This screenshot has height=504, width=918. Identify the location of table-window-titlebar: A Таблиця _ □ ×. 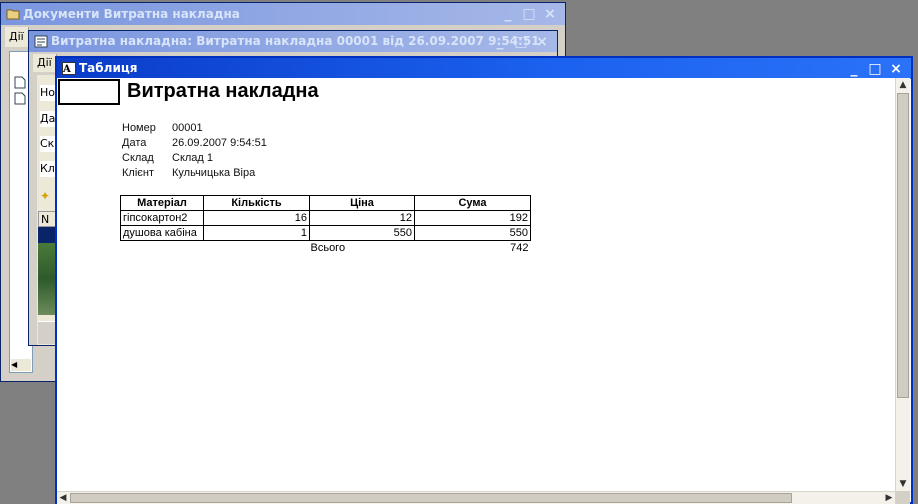
(484, 68).